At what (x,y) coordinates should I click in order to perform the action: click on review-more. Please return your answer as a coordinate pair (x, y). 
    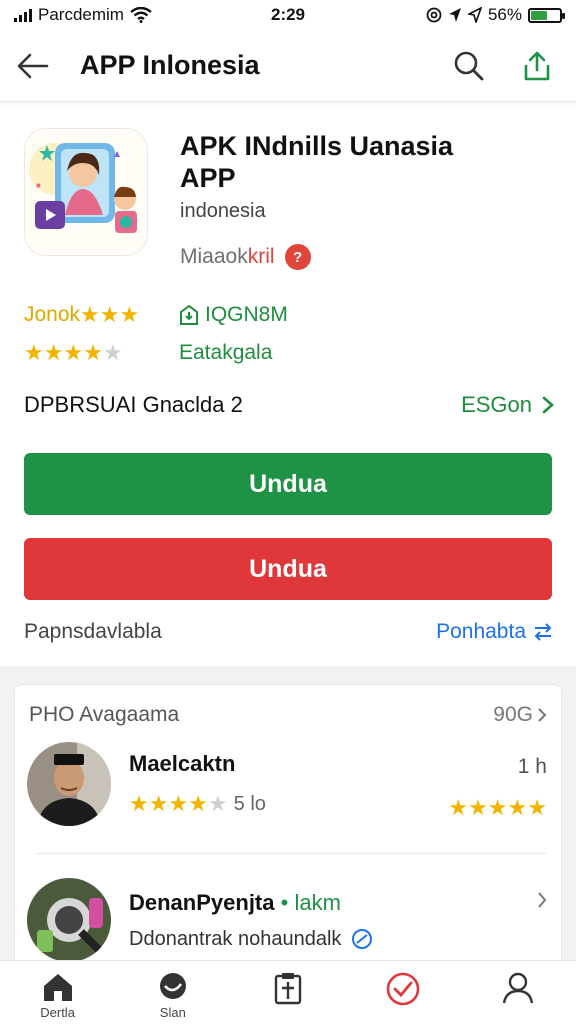
    Looking at the image, I should click on (542, 903).